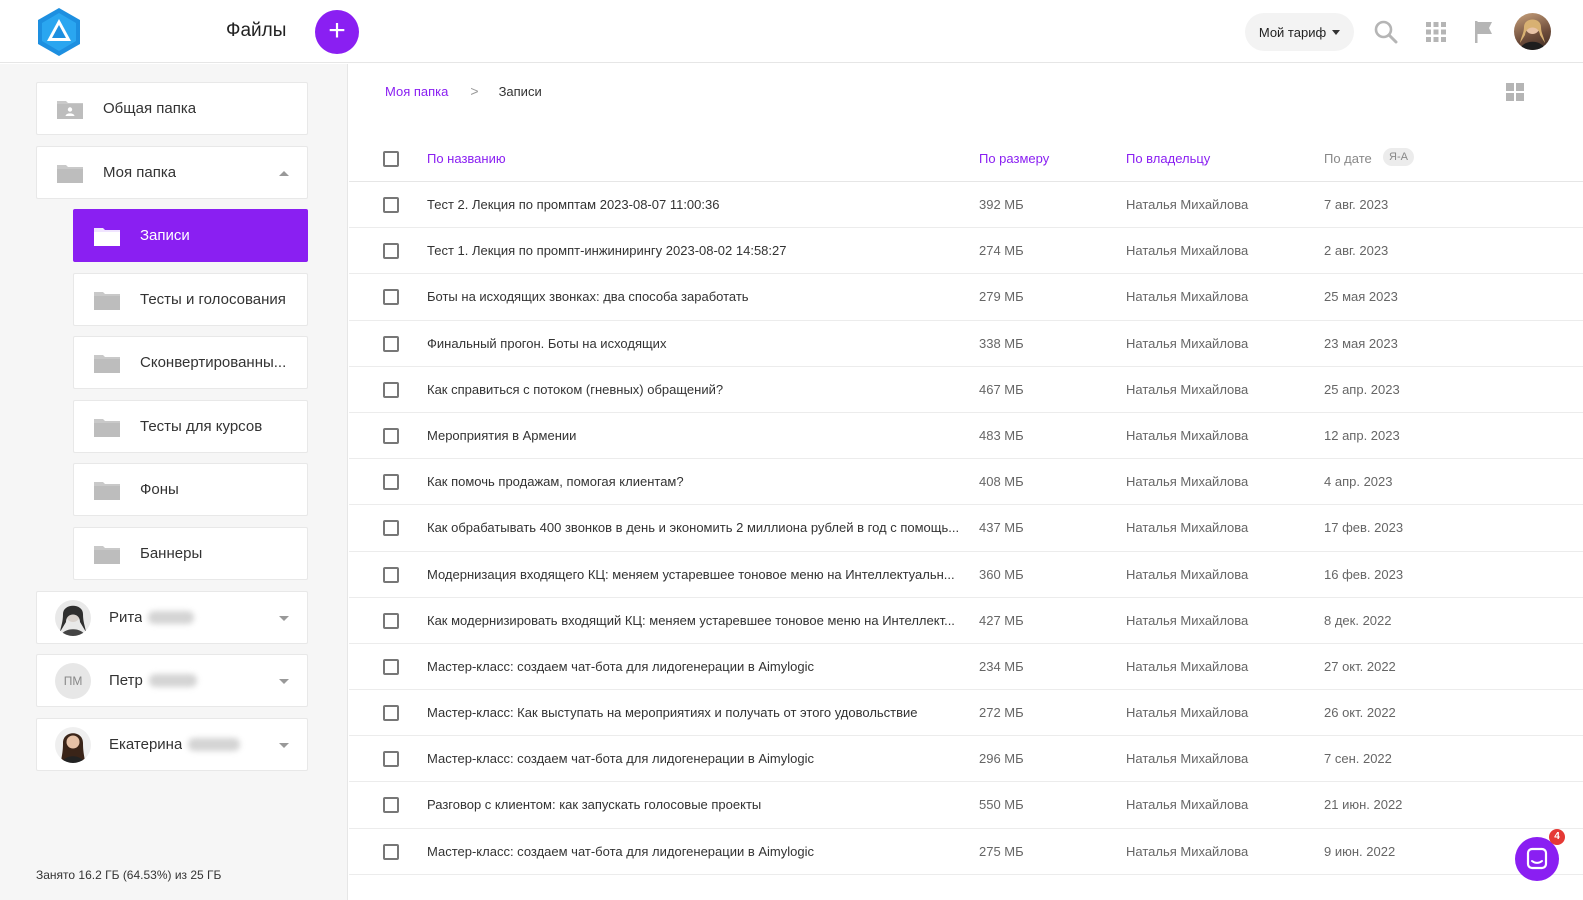  Describe the element at coordinates (1292, 32) in the screenshot. I see `plan-label: Мой тариф` at that location.